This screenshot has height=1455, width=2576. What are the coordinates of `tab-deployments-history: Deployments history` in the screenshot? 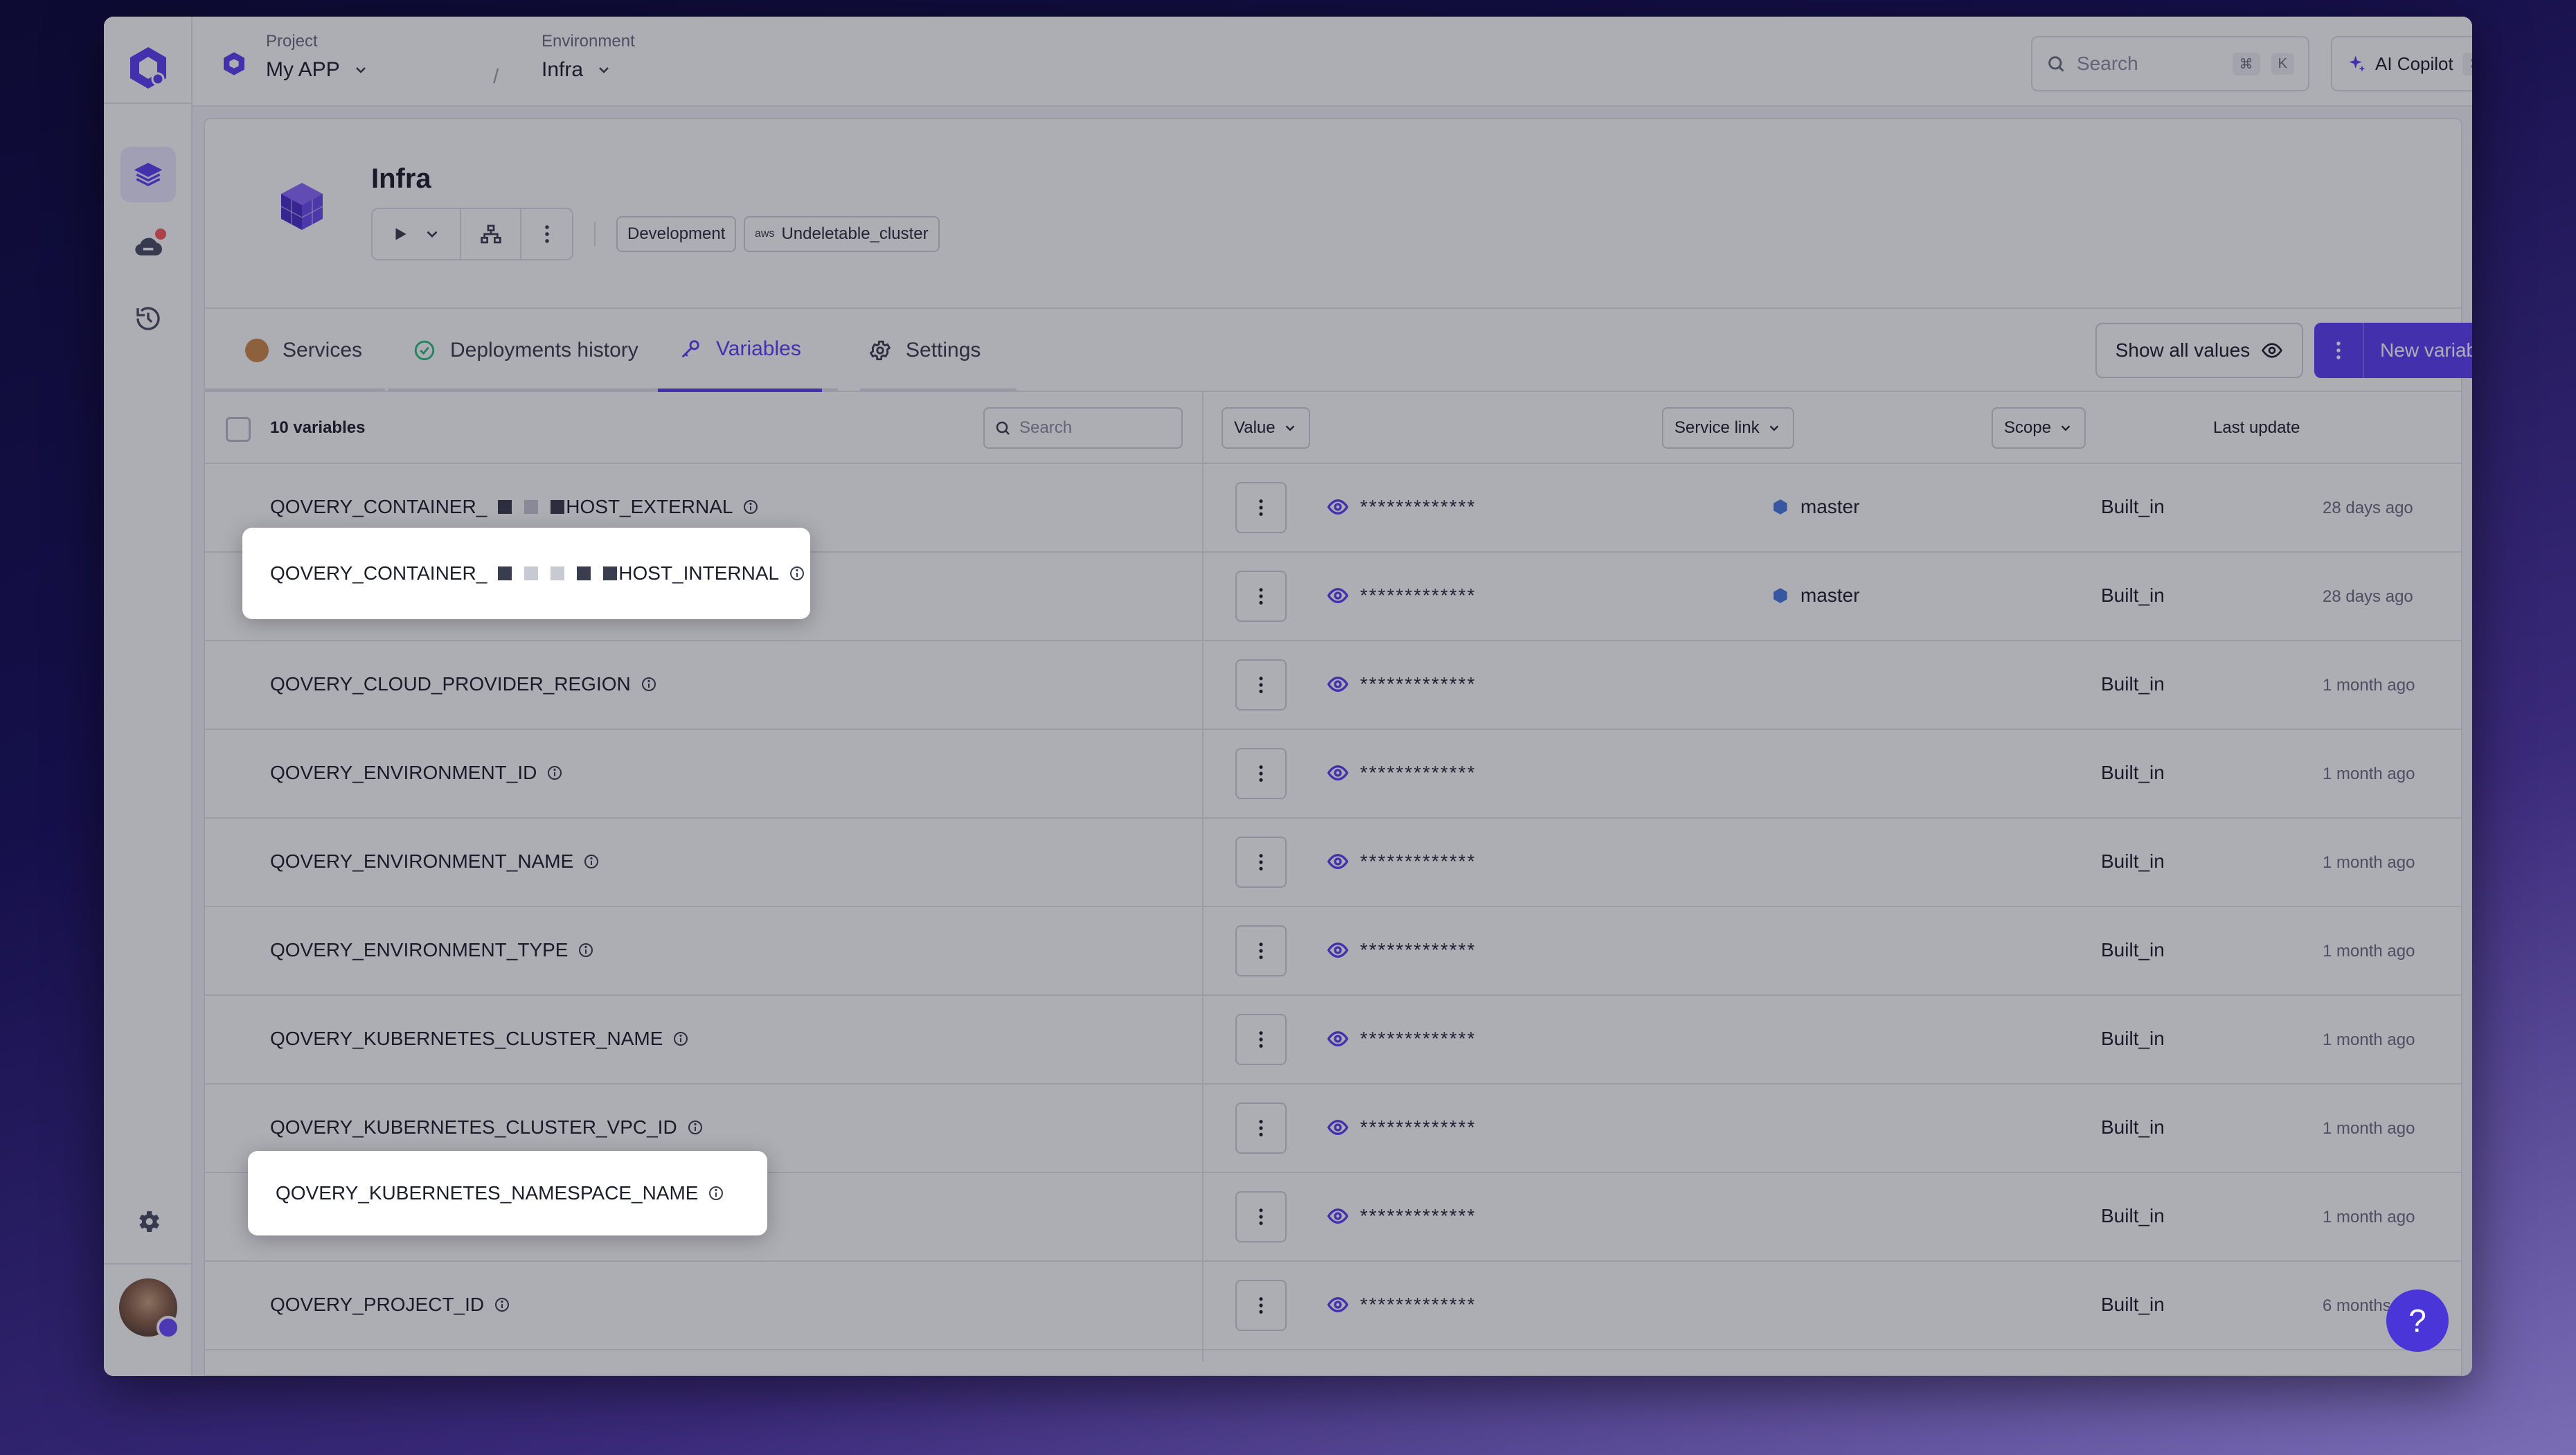 It's located at (525, 350).